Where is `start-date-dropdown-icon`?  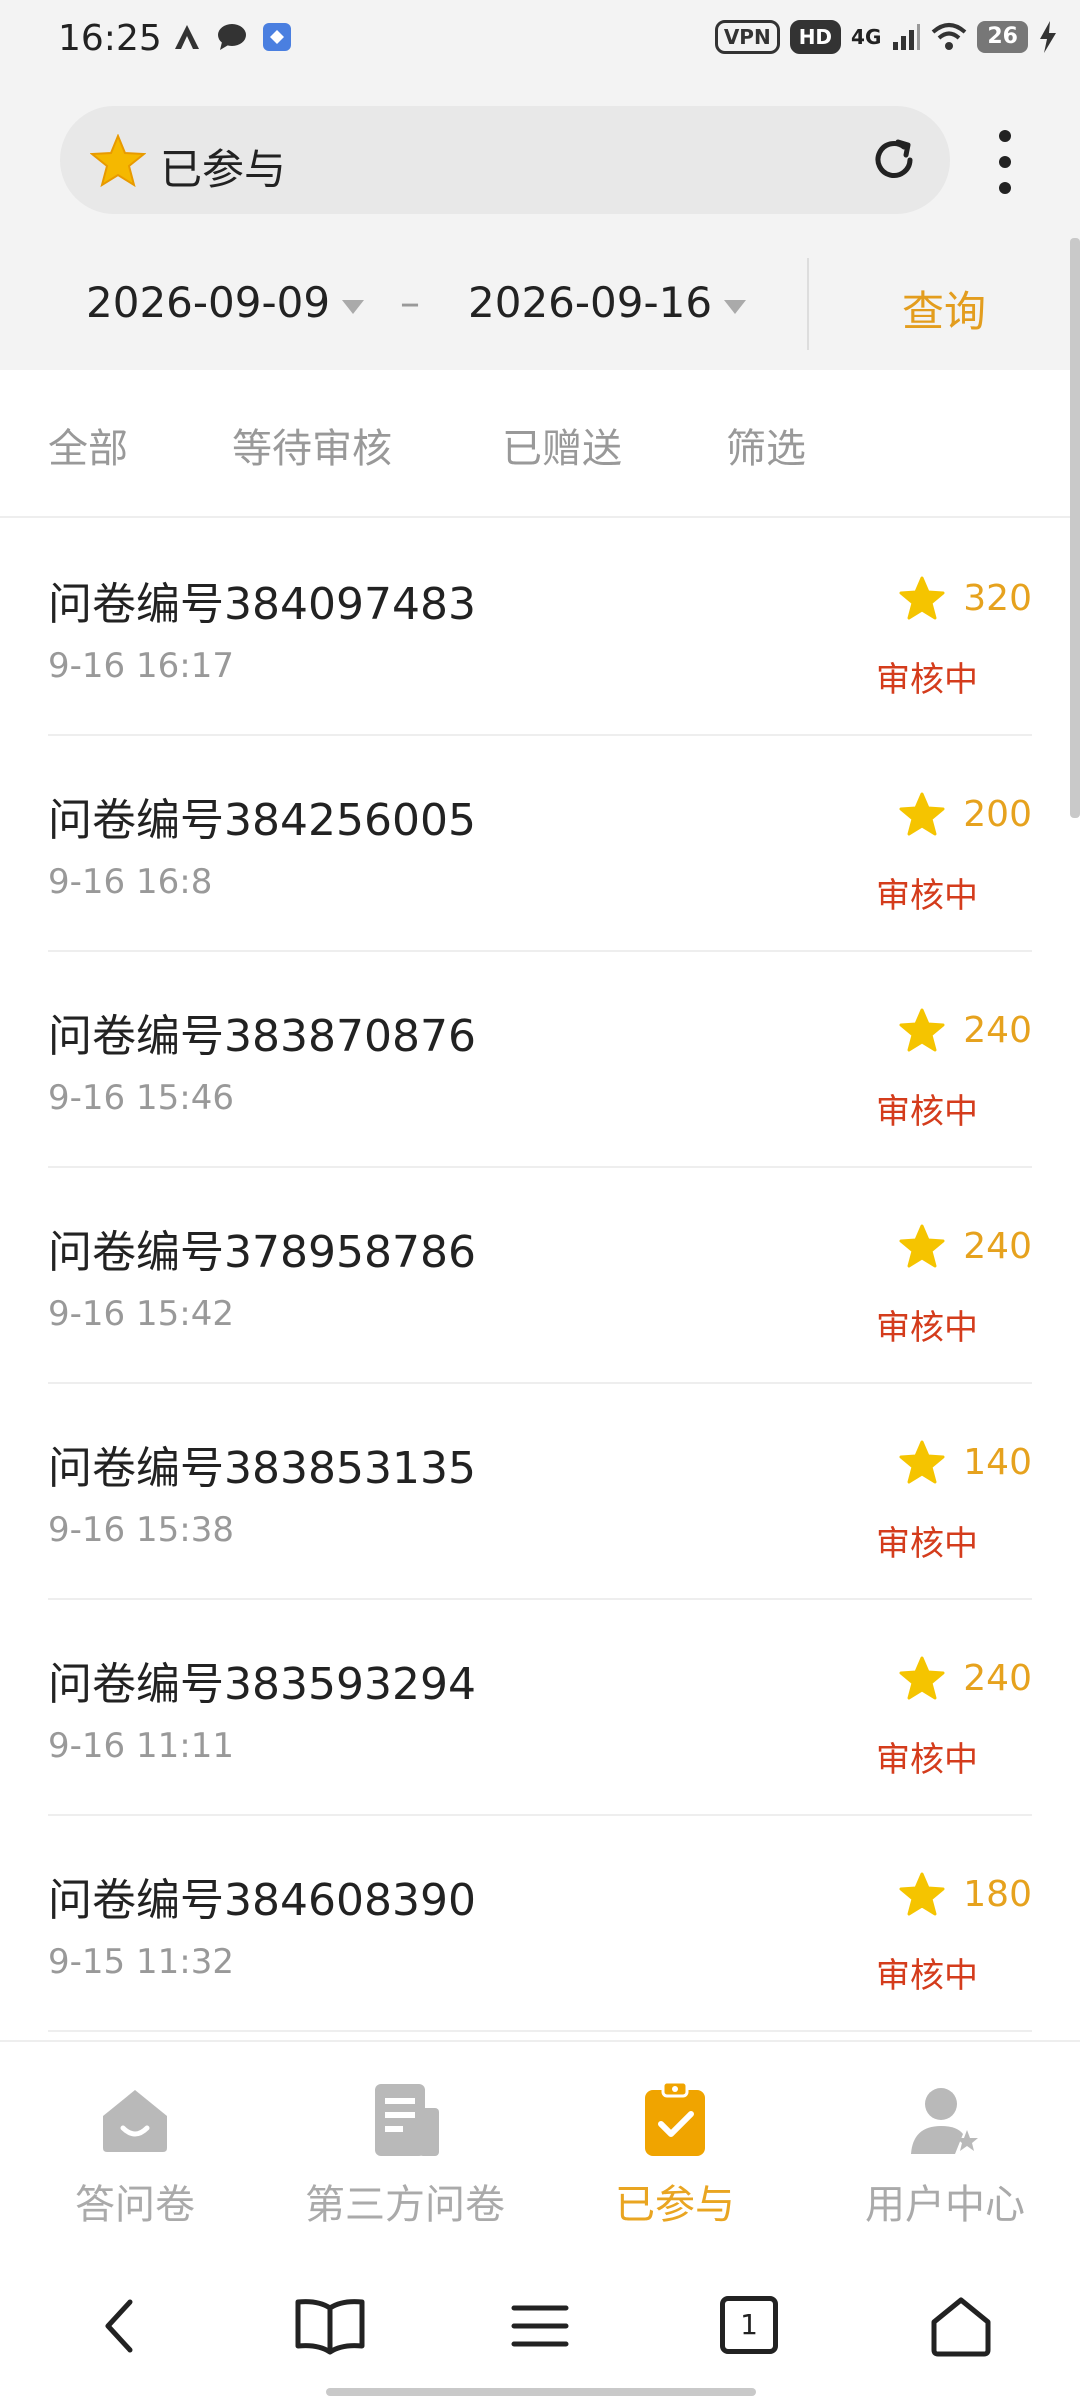 start-date-dropdown-icon is located at coordinates (353, 307).